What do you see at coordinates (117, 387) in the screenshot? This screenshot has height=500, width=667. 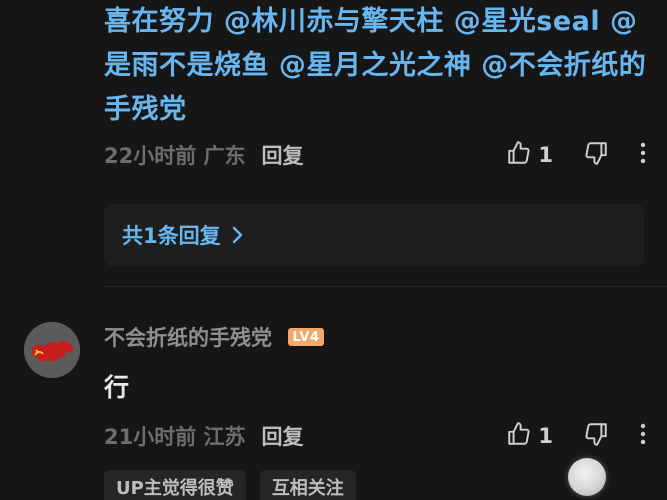 I see `comment-text: 行` at bounding box center [117, 387].